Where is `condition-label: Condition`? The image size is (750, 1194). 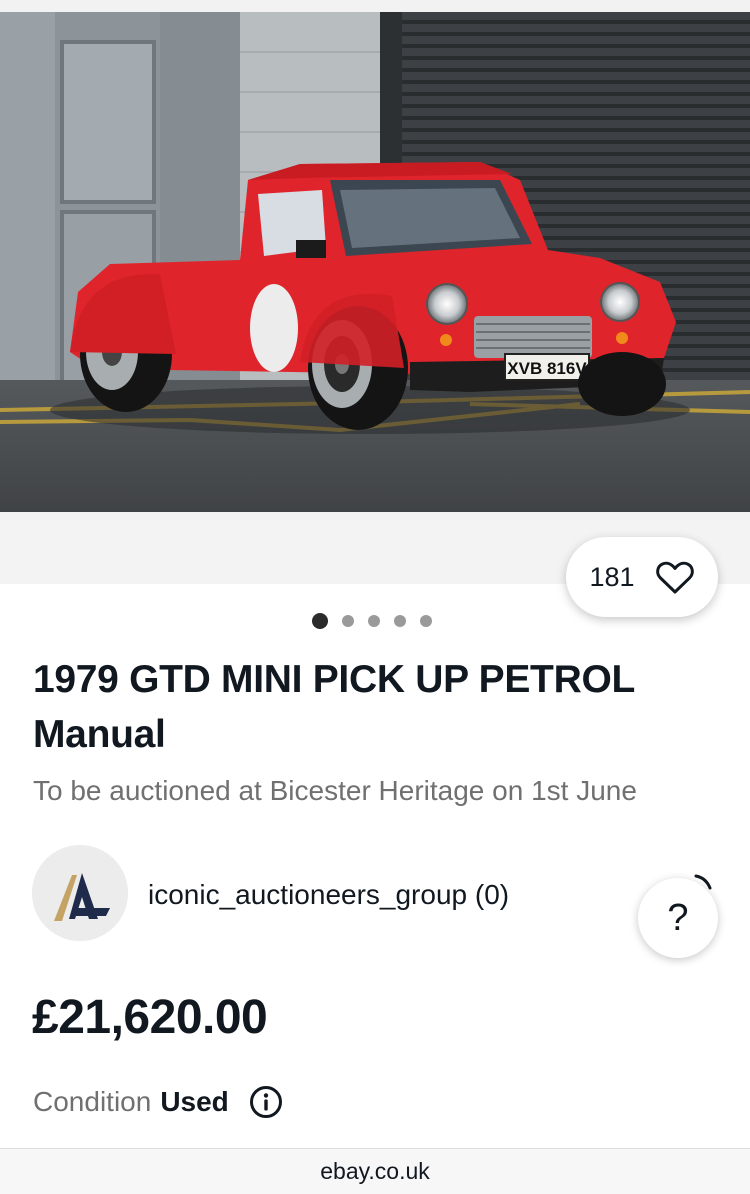
condition-label: Condition is located at coordinates (92, 1101).